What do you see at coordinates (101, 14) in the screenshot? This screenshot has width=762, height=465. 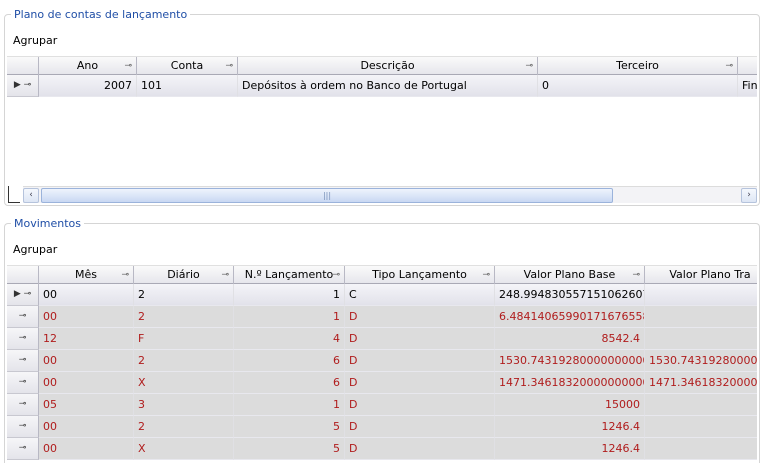 I see `panel-title: Plano de contas de lançamento` at bounding box center [101, 14].